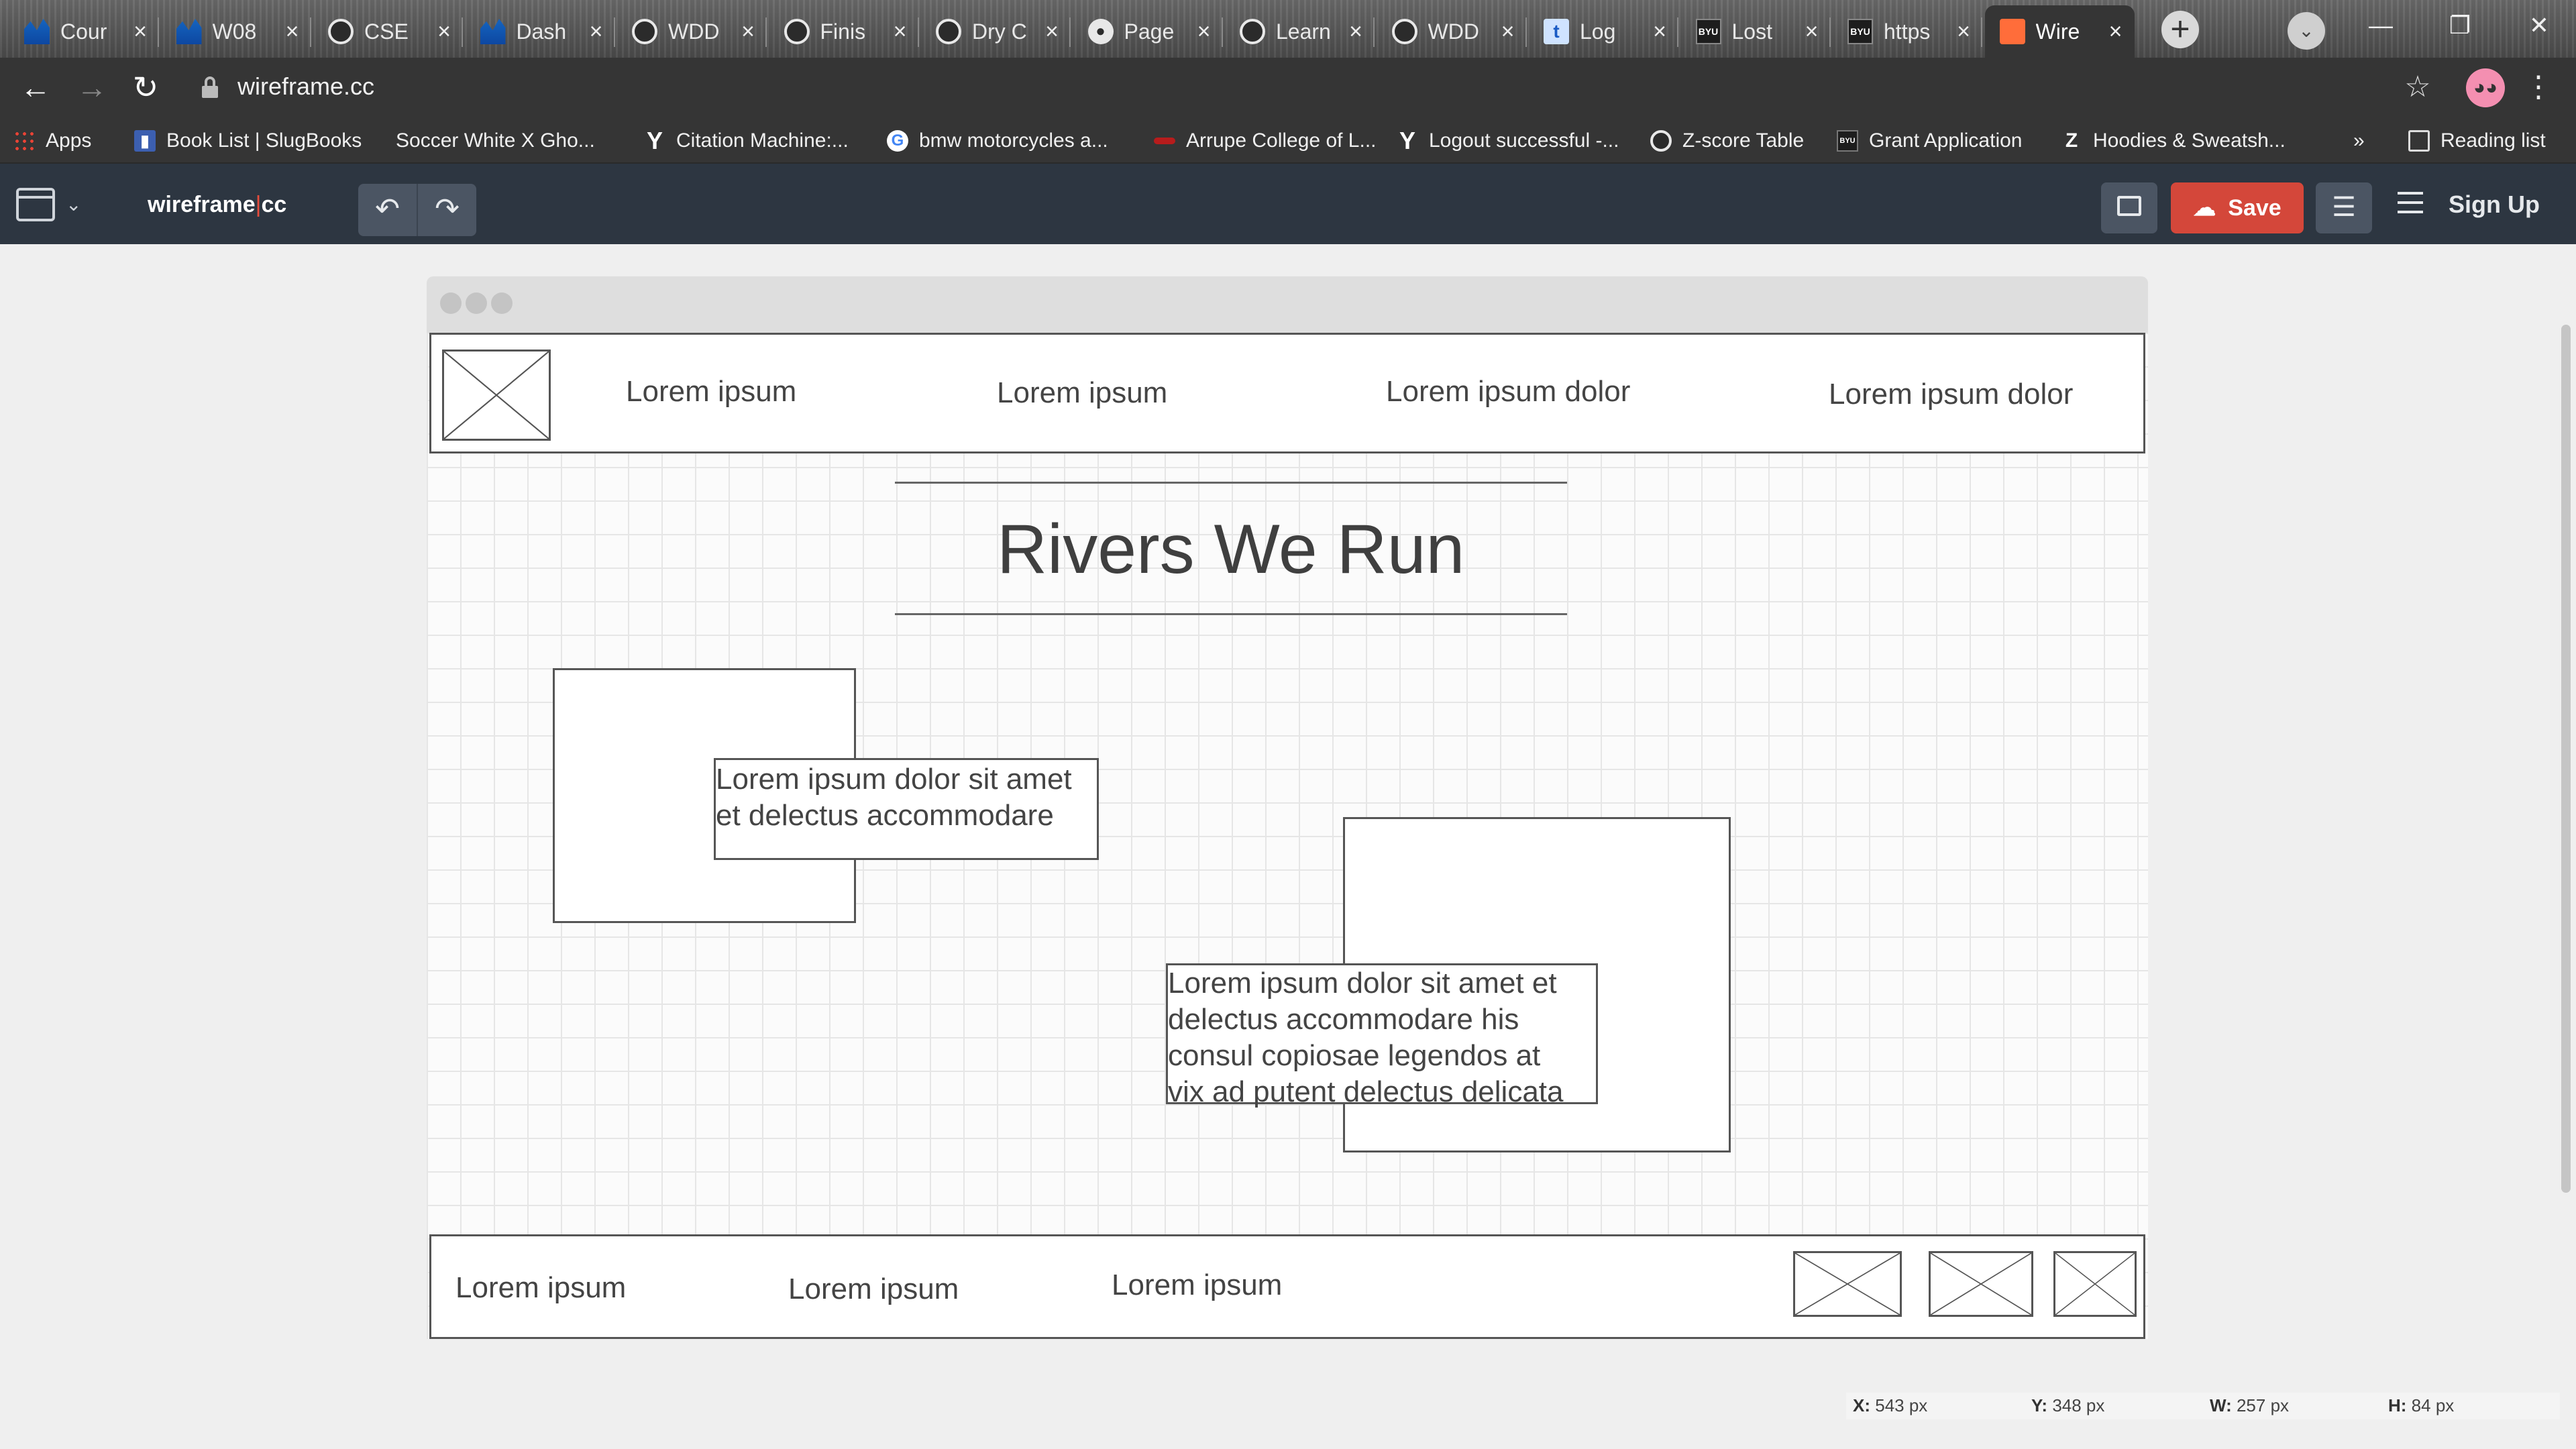  What do you see at coordinates (1929, 141) in the screenshot?
I see `bookmark-item: BYU Grant Application` at bounding box center [1929, 141].